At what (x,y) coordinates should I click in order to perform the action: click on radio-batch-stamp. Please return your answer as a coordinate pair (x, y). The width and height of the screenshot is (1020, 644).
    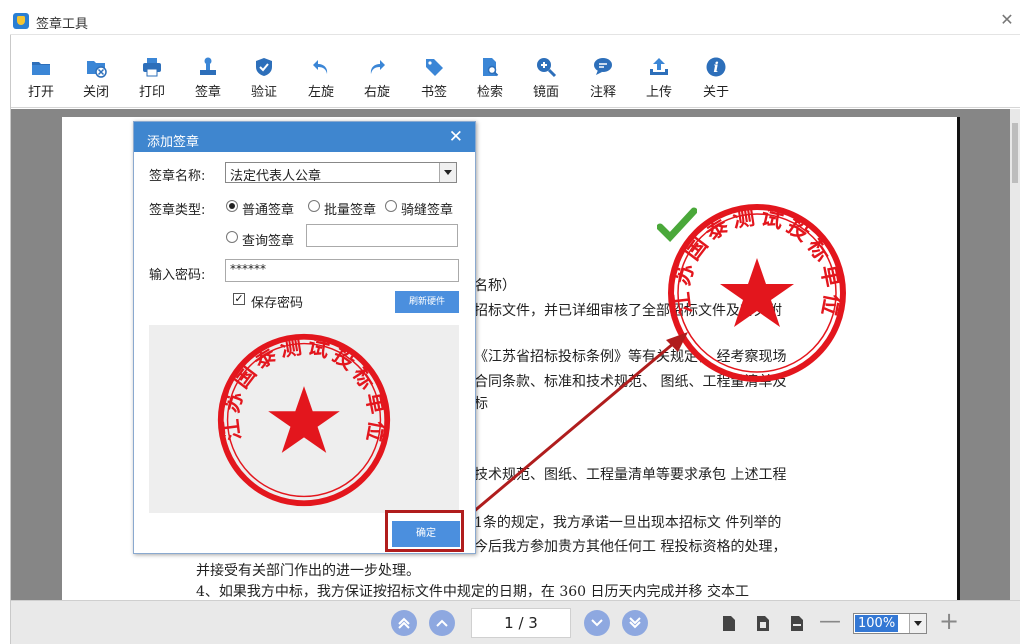
    Looking at the image, I should click on (314, 206).